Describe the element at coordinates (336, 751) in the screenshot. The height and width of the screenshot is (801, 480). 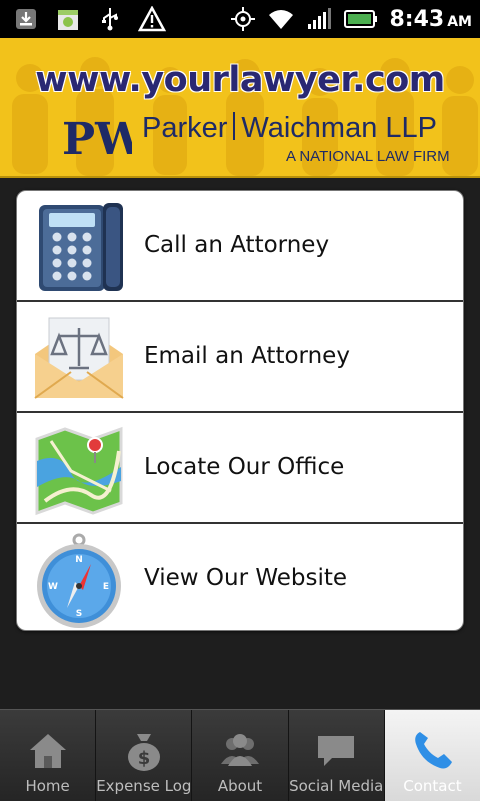
I see `chat-bubble-icon` at that location.